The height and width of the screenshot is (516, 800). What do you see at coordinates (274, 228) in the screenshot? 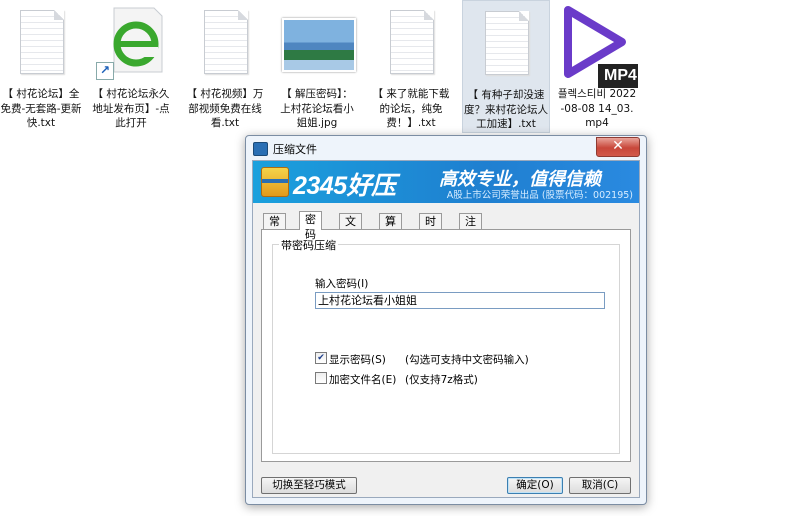
I see `tab-general: 常规` at bounding box center [274, 228].